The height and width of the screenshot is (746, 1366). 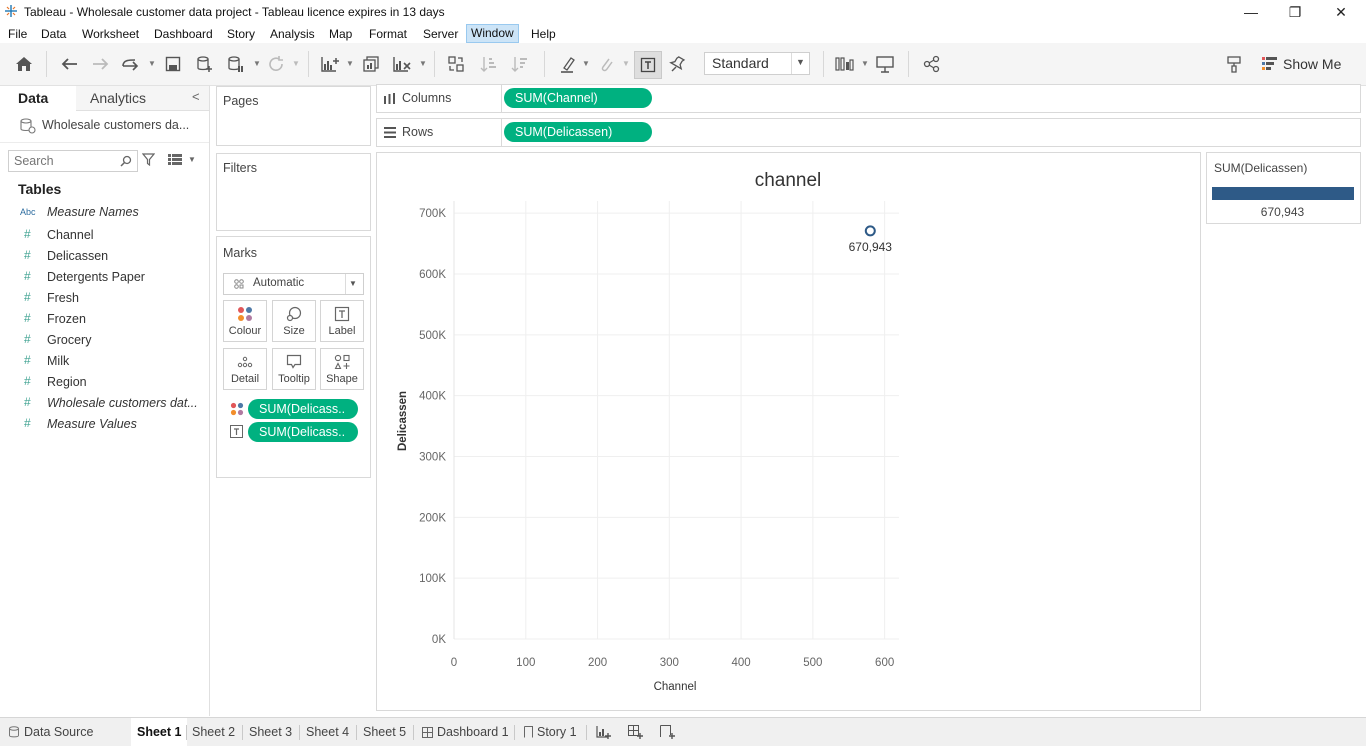 What do you see at coordinates (465, 732) in the screenshot?
I see `tab-dashboard-1: Dashboard 1` at bounding box center [465, 732].